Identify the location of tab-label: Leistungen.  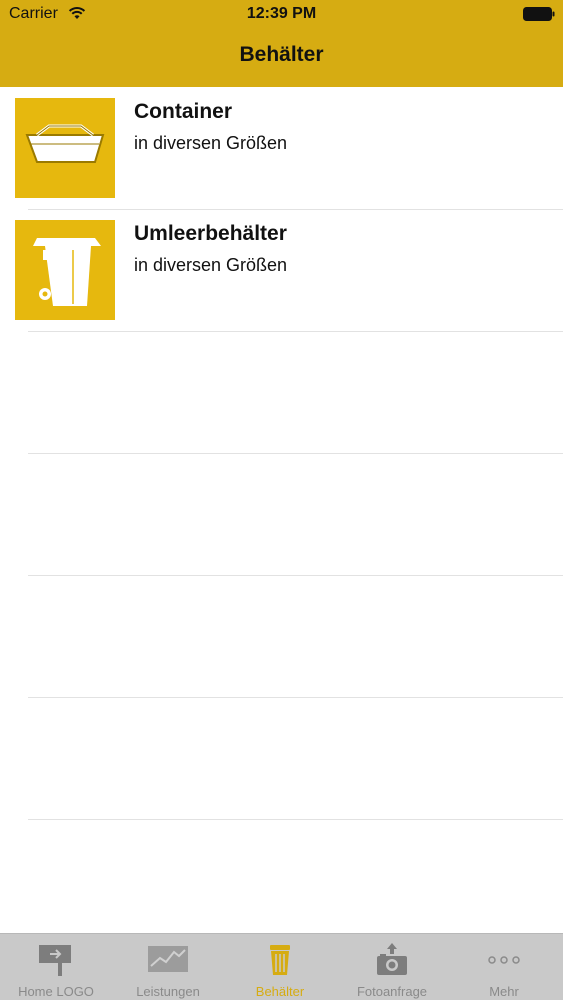
(168, 991).